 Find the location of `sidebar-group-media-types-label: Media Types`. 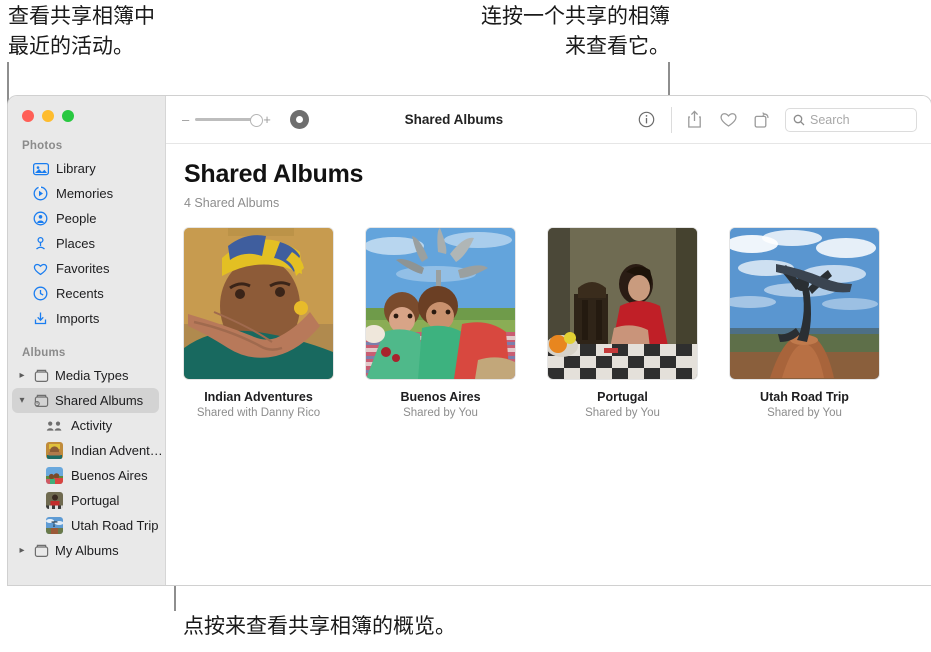

sidebar-group-media-types-label: Media Types is located at coordinates (92, 375).